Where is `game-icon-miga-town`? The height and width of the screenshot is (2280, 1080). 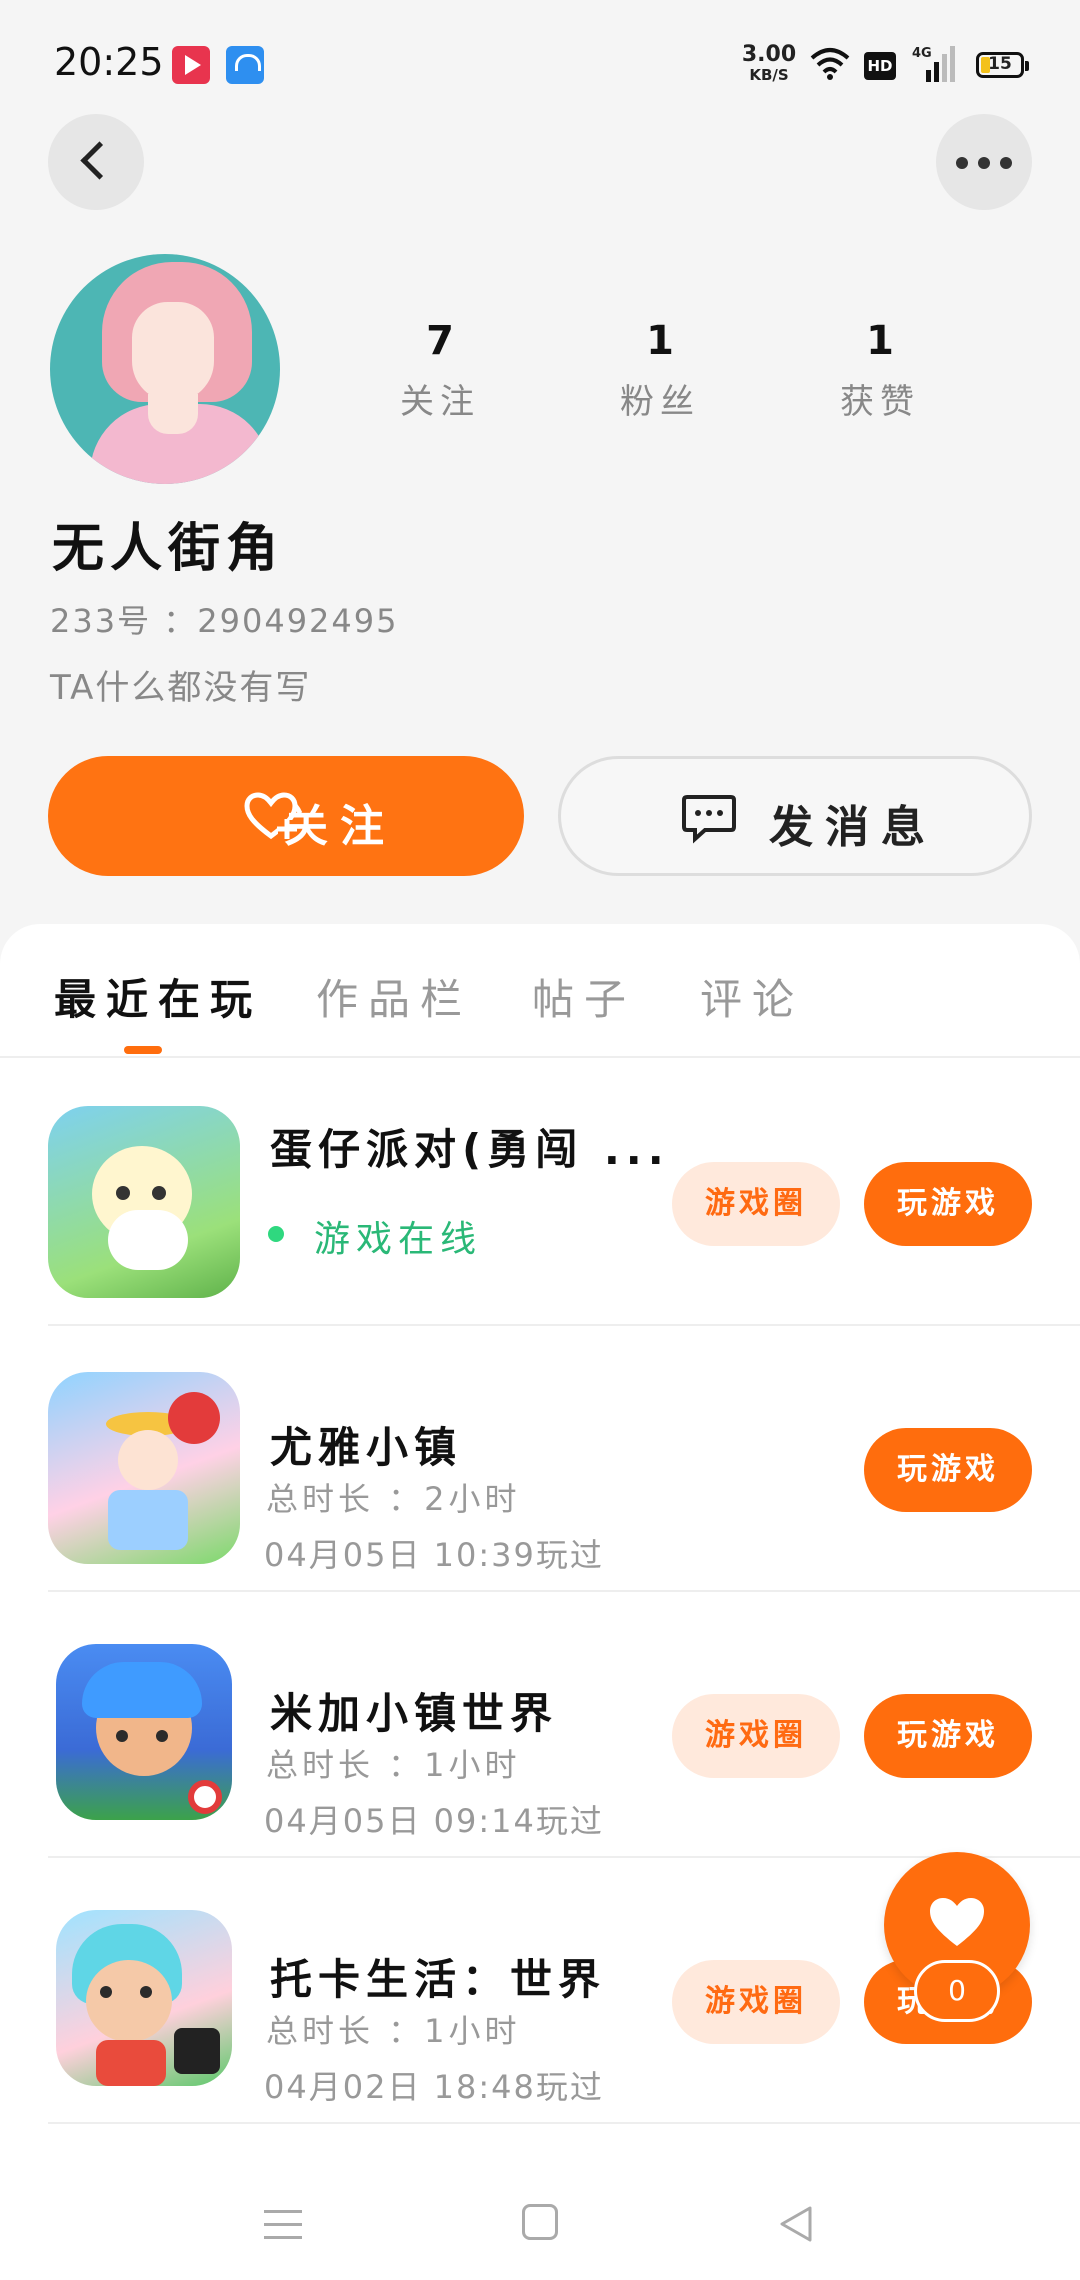
game-icon-miga-town is located at coordinates (144, 1732).